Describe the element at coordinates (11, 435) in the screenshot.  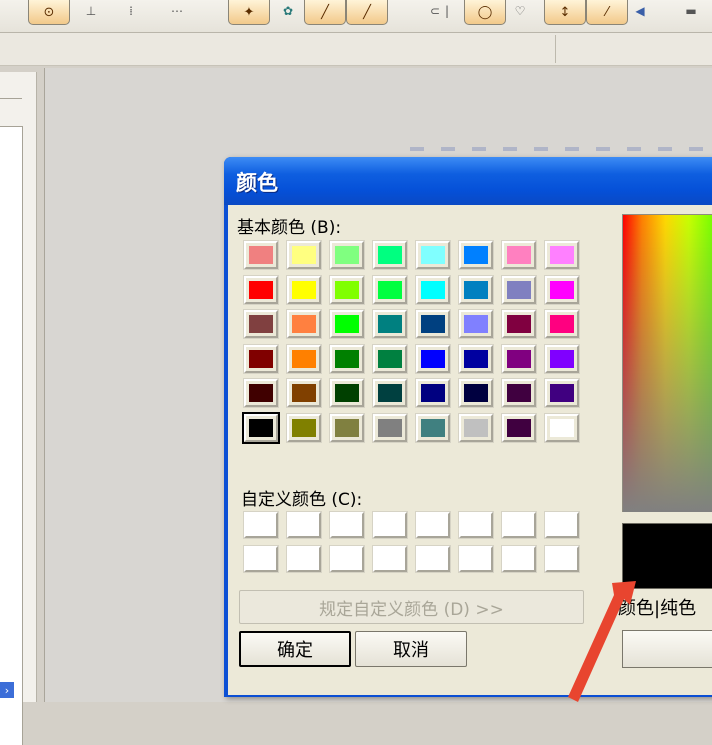
I see `left-panel-list` at that location.